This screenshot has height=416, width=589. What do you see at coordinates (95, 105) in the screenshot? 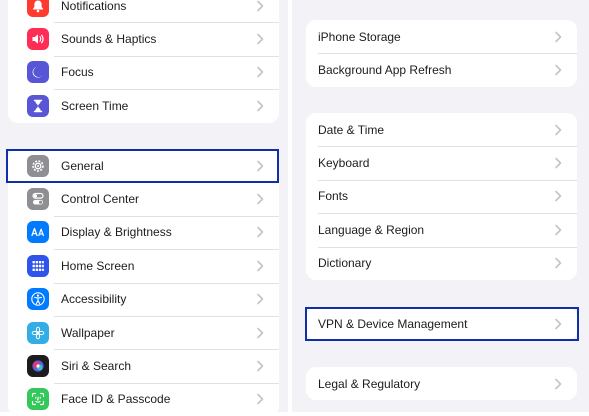
I see `sidebar-item-label: Screen Time` at bounding box center [95, 105].